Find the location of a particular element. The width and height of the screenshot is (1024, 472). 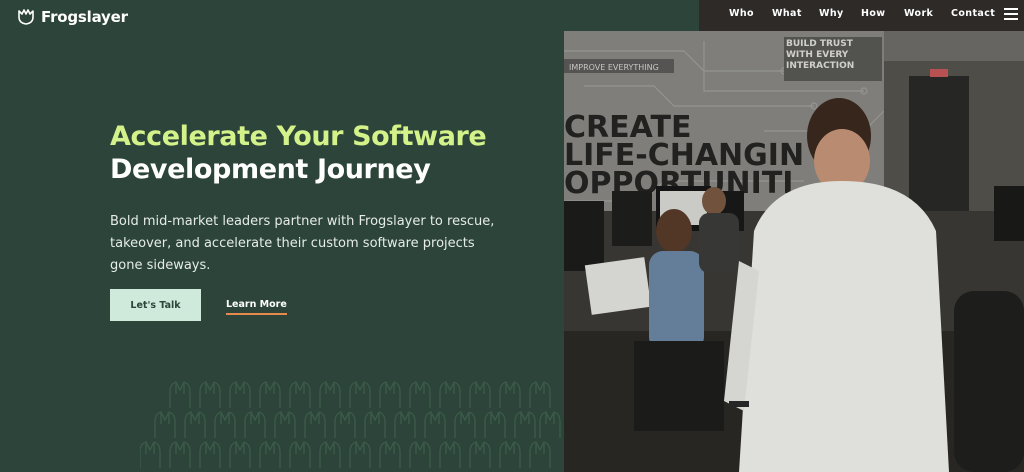

nav-item-why: Why is located at coordinates (831, 13).